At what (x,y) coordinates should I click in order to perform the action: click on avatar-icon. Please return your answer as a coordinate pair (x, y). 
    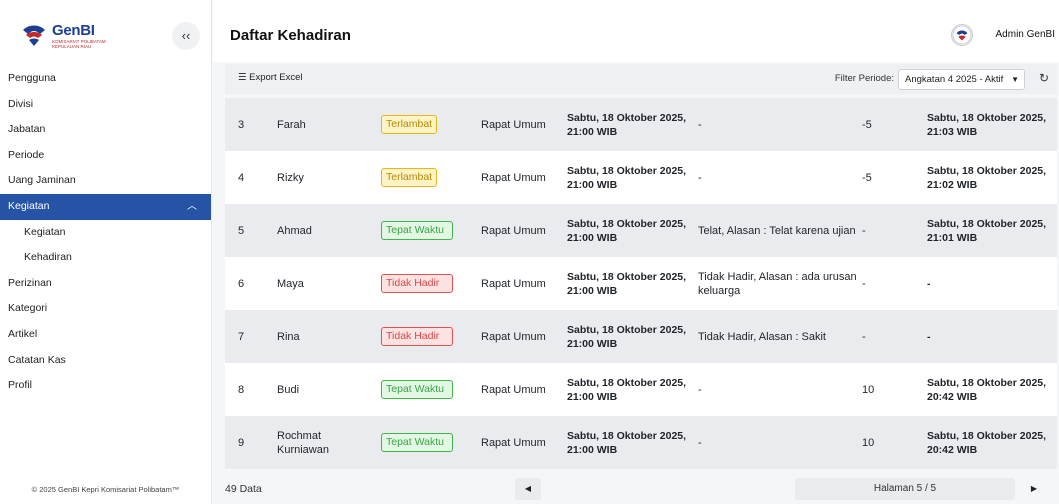
    Looking at the image, I should click on (962, 35).